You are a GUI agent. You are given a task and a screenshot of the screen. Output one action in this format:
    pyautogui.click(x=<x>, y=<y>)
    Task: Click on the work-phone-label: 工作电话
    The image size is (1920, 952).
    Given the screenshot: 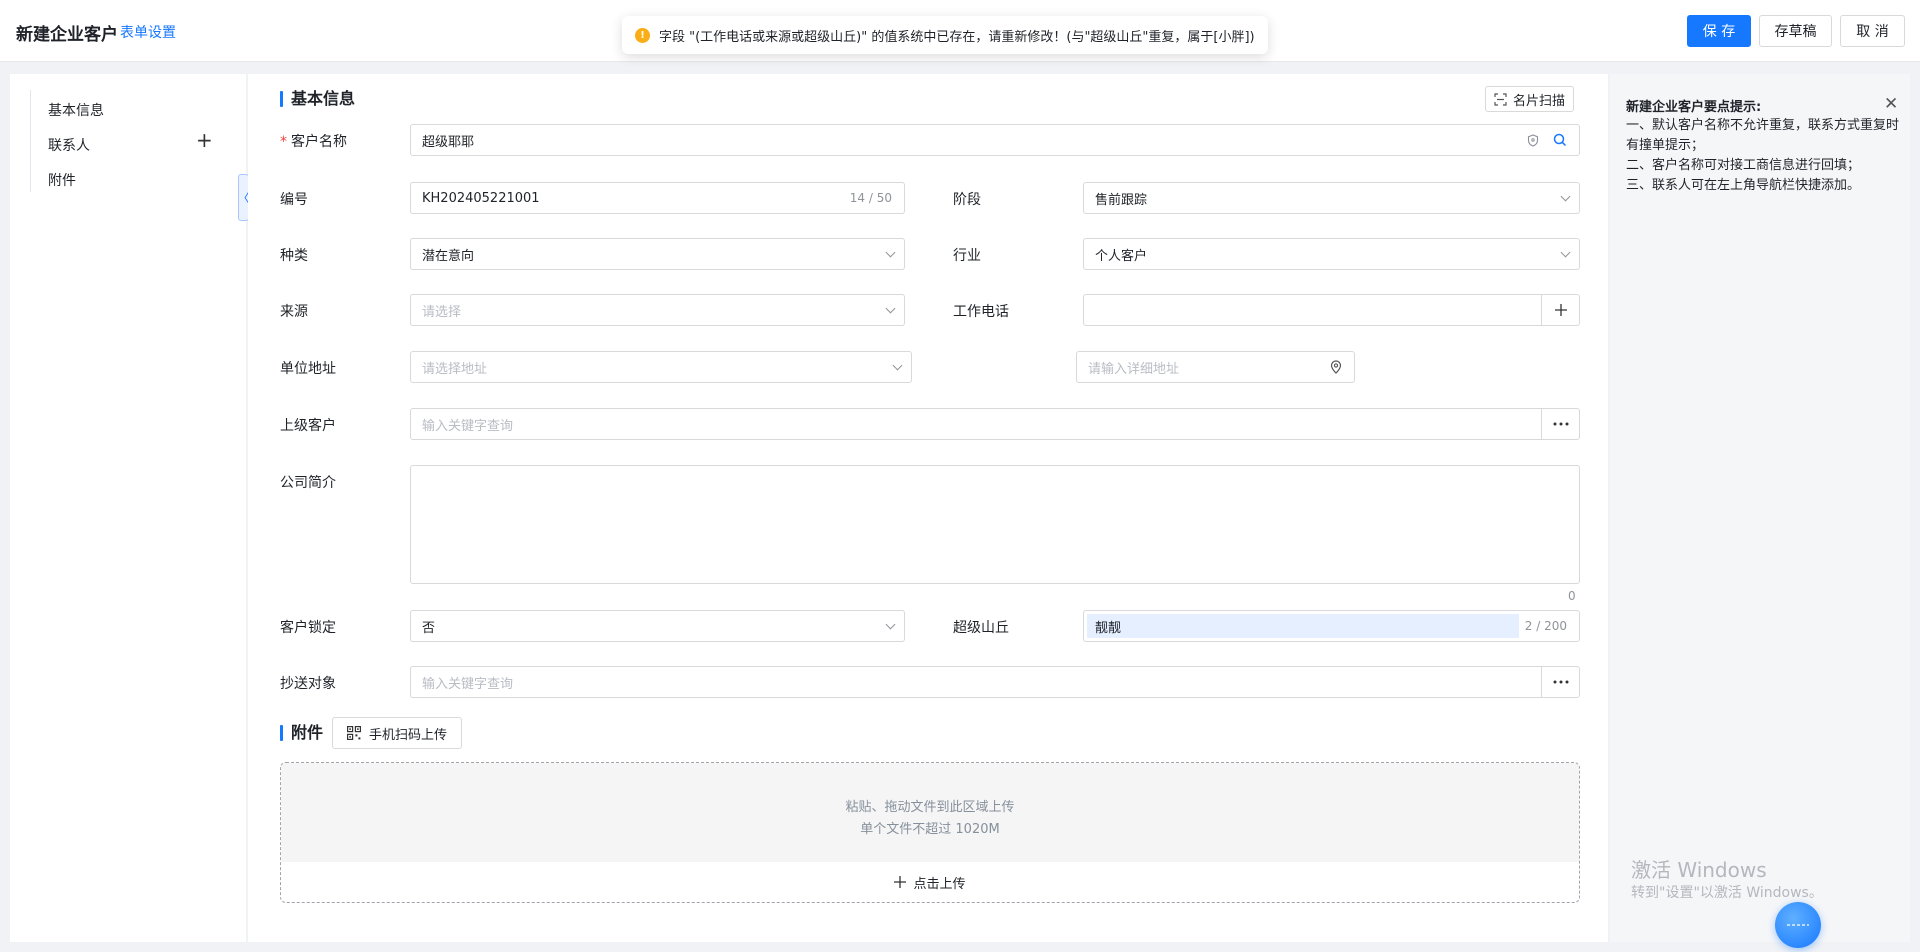 What is the action you would take?
    pyautogui.click(x=981, y=312)
    